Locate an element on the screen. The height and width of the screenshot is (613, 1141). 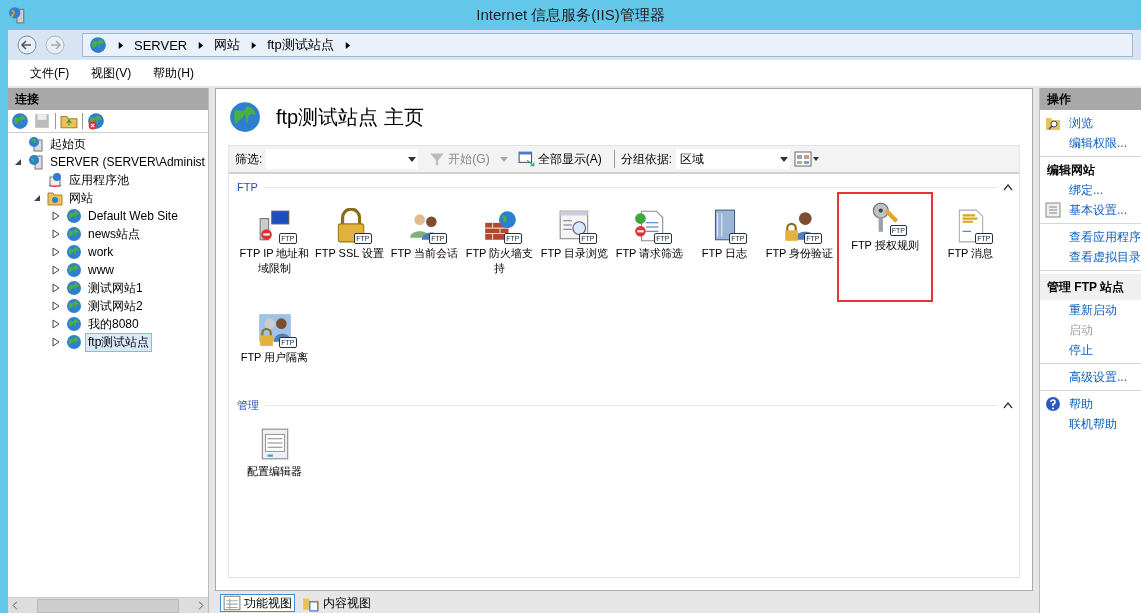
scrollbar is located at coordinates (108, 605).